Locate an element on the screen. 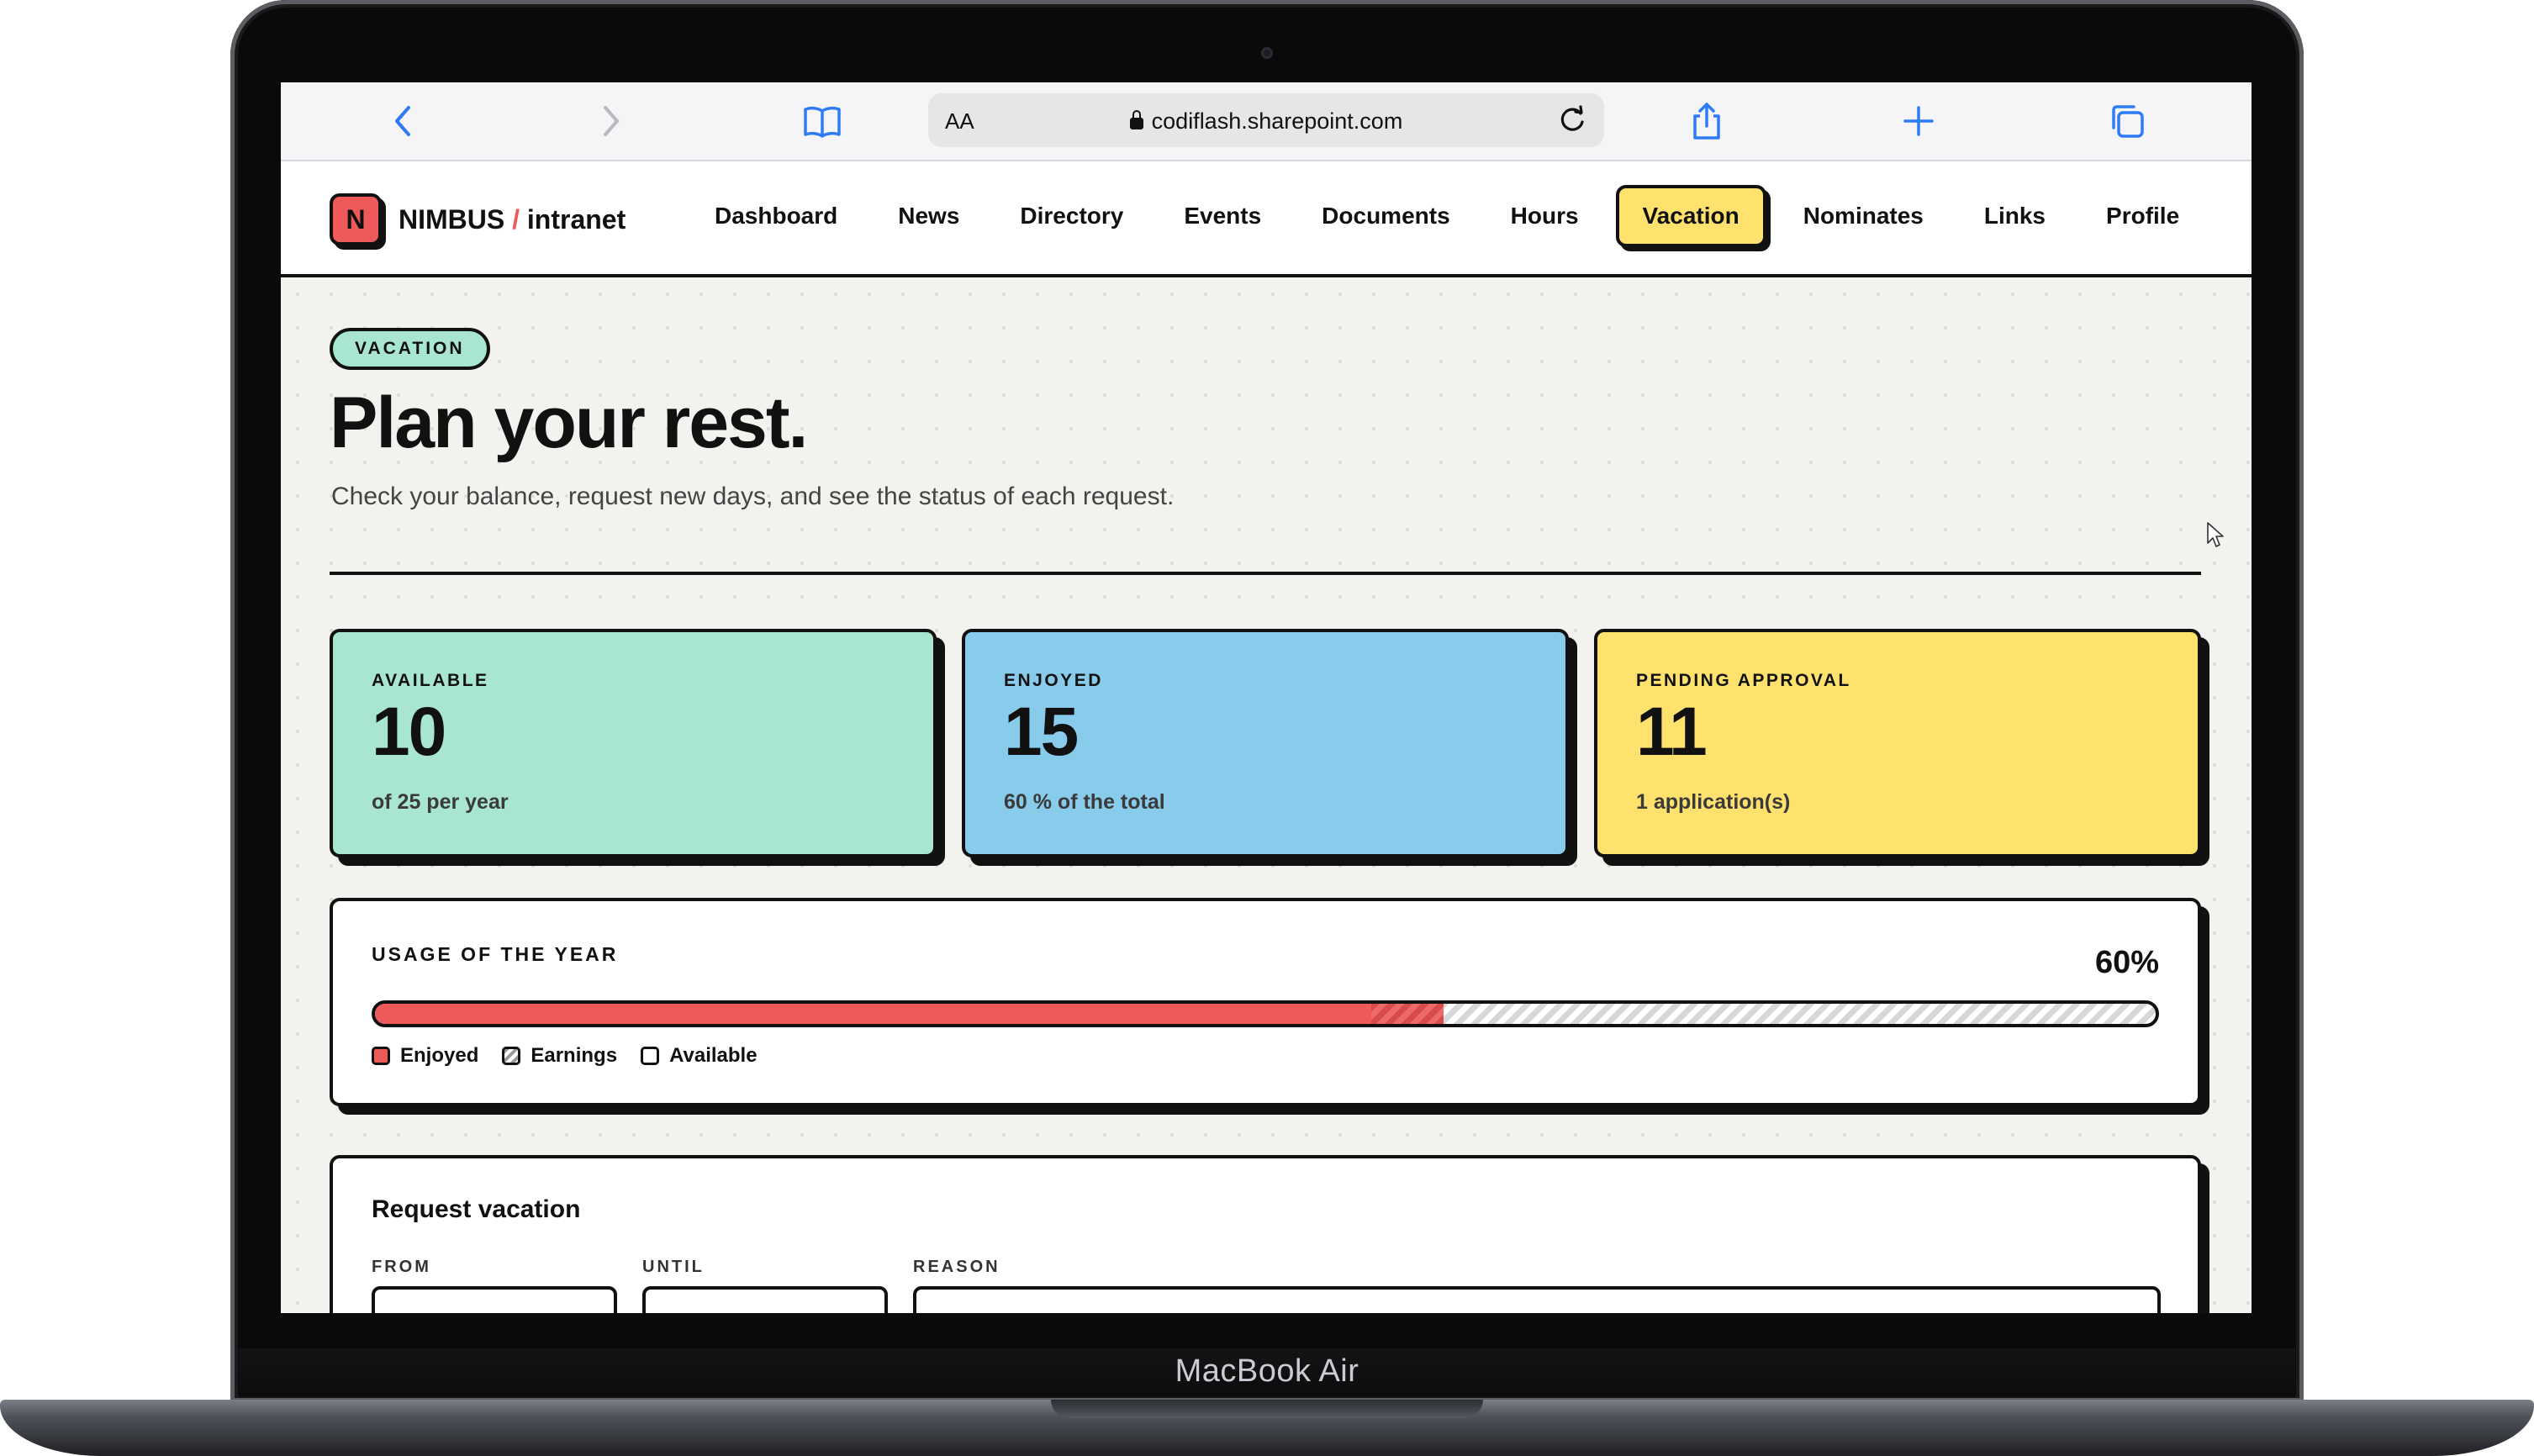 Image resolution: width=2534 pixels, height=1456 pixels. share-button is located at coordinates (1707, 121).